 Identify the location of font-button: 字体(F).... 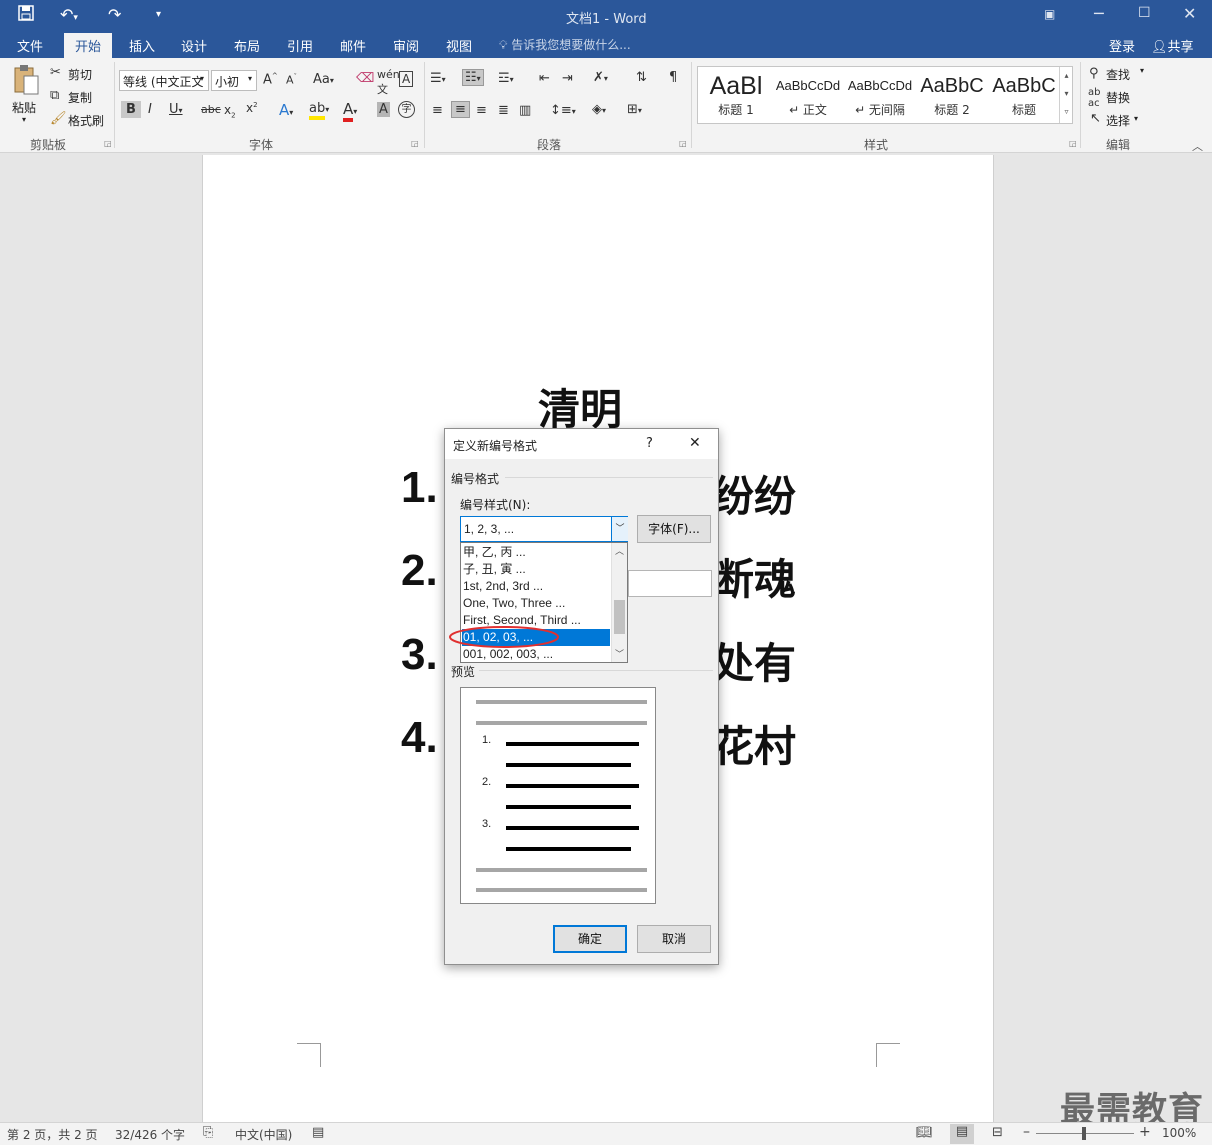
(674, 529).